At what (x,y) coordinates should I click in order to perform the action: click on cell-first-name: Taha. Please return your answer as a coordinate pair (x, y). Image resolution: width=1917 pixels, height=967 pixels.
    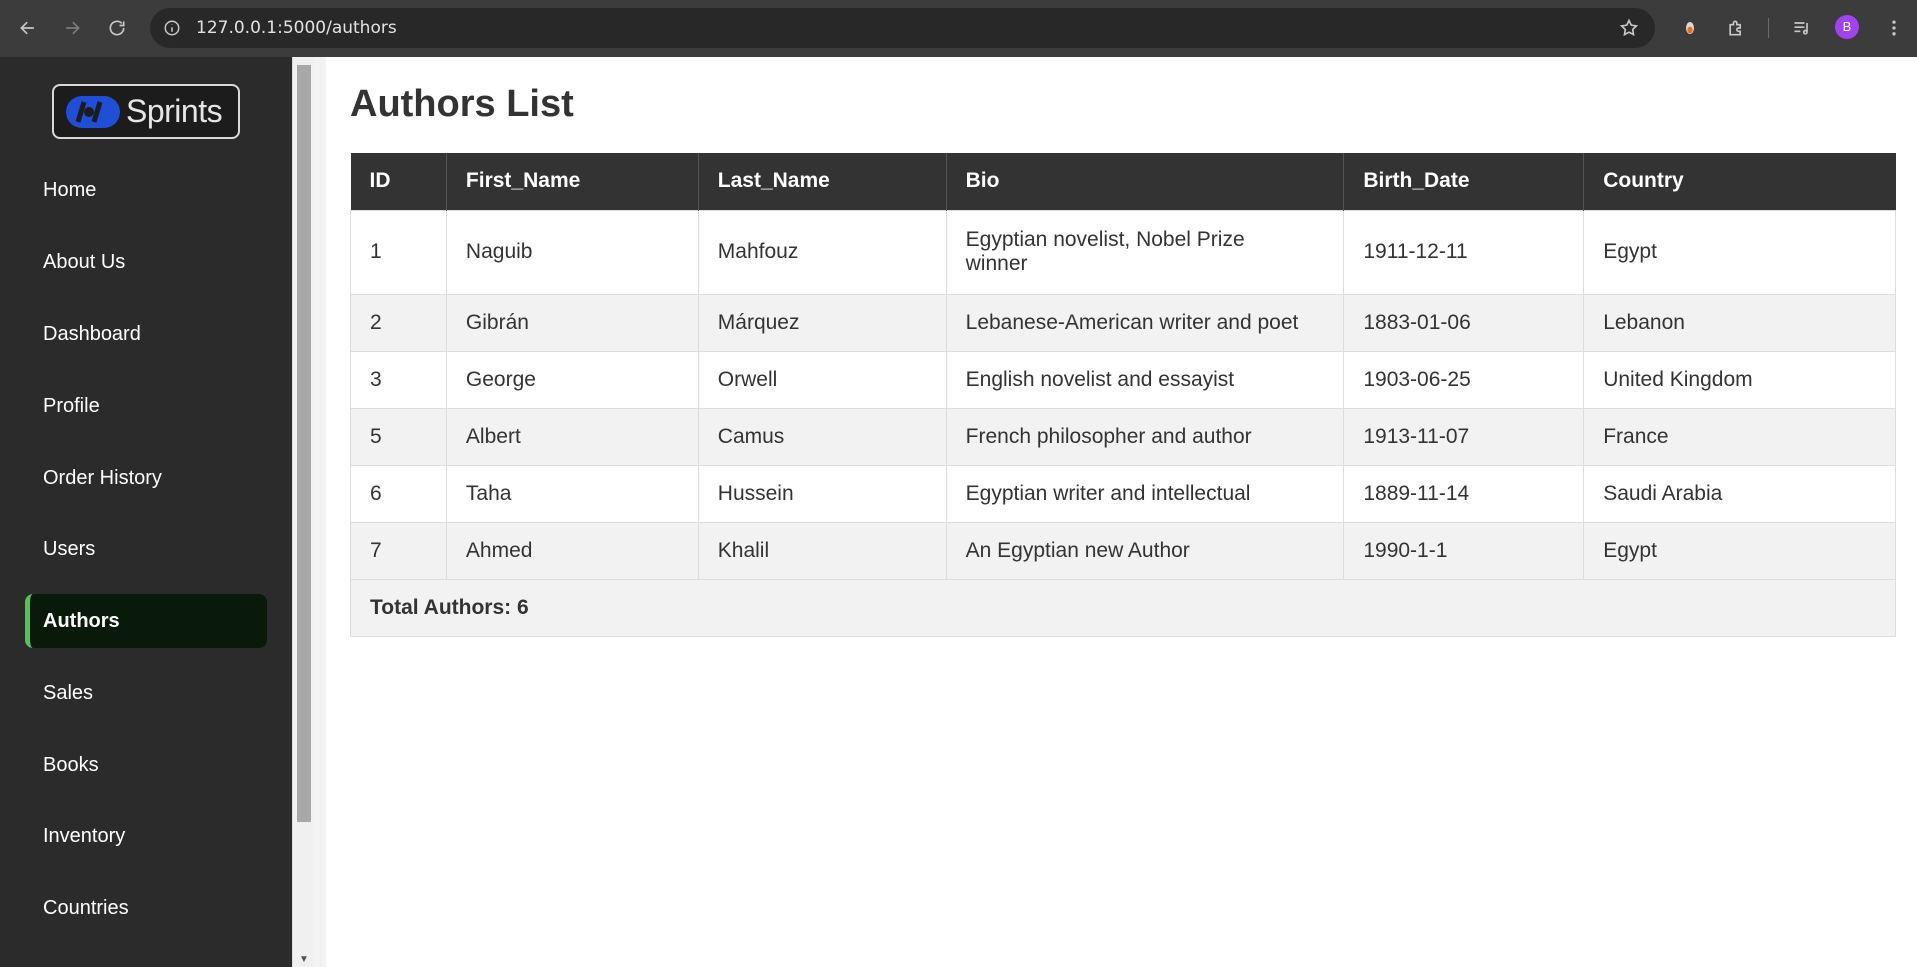
    Looking at the image, I should click on (572, 493).